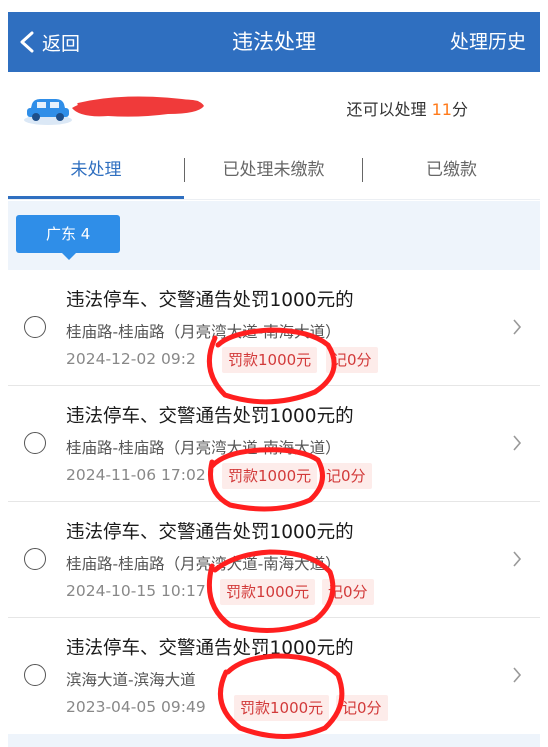 The width and height of the screenshot is (548, 747). I want to click on violation-time: 2024-12-02 09:2, so click(131, 359).